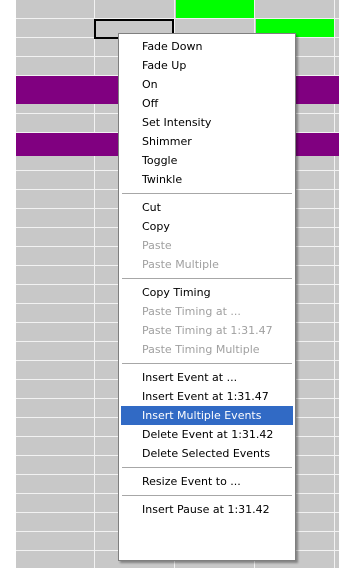  What do you see at coordinates (207, 207) in the screenshot?
I see `menu-item-cut: Cut` at bounding box center [207, 207].